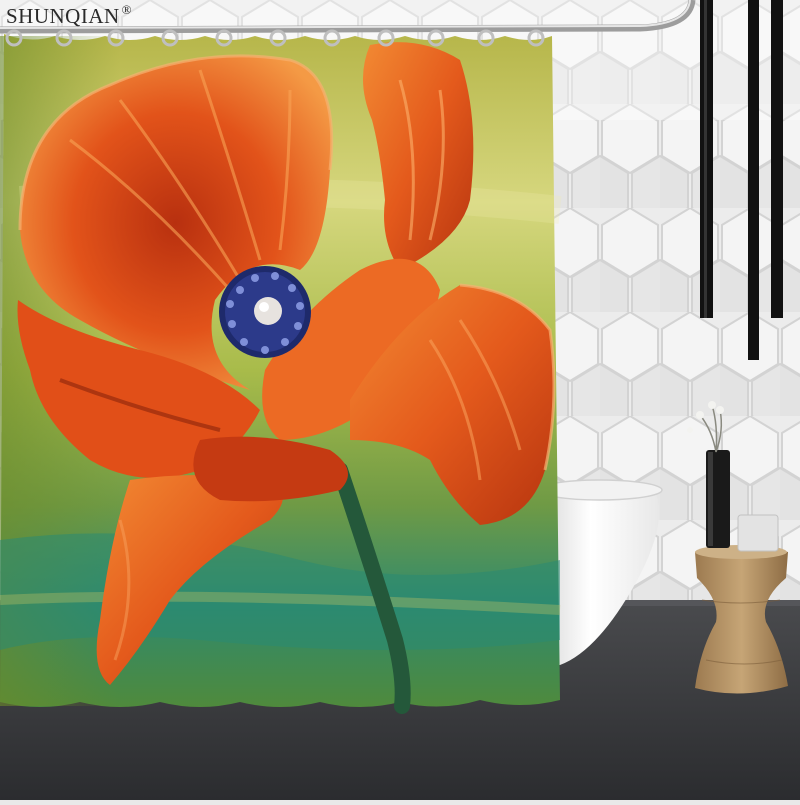 The image size is (800, 805). Describe the element at coordinates (758, 533) in the screenshot. I see `white-cup` at that location.